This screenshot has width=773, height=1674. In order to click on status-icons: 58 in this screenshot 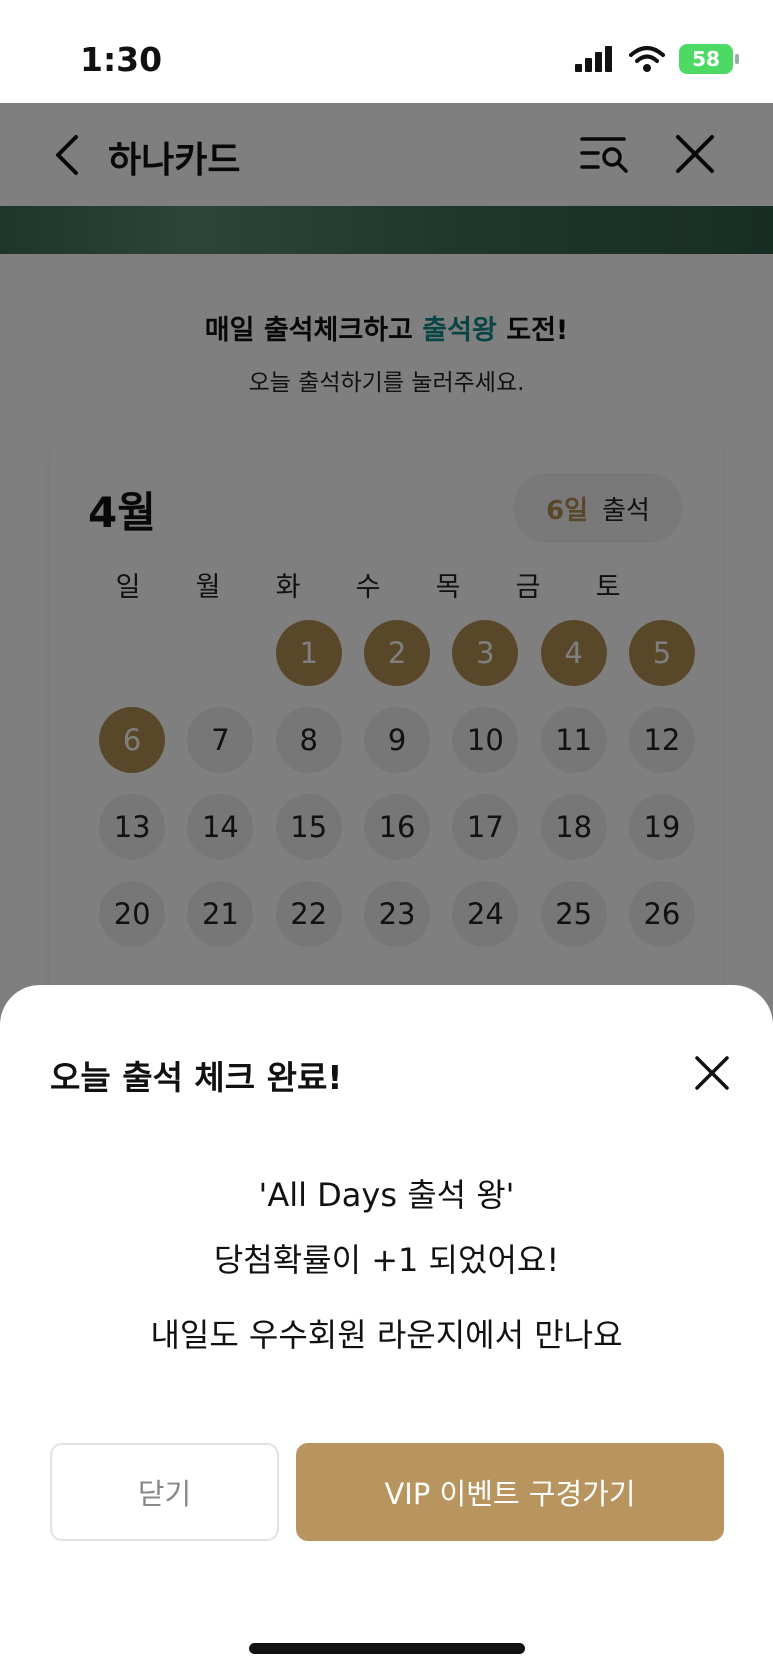, I will do `click(657, 59)`.